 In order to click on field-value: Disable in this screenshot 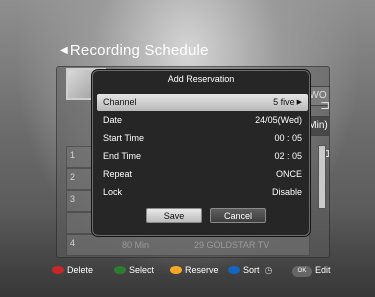, I will do `click(286, 192)`.